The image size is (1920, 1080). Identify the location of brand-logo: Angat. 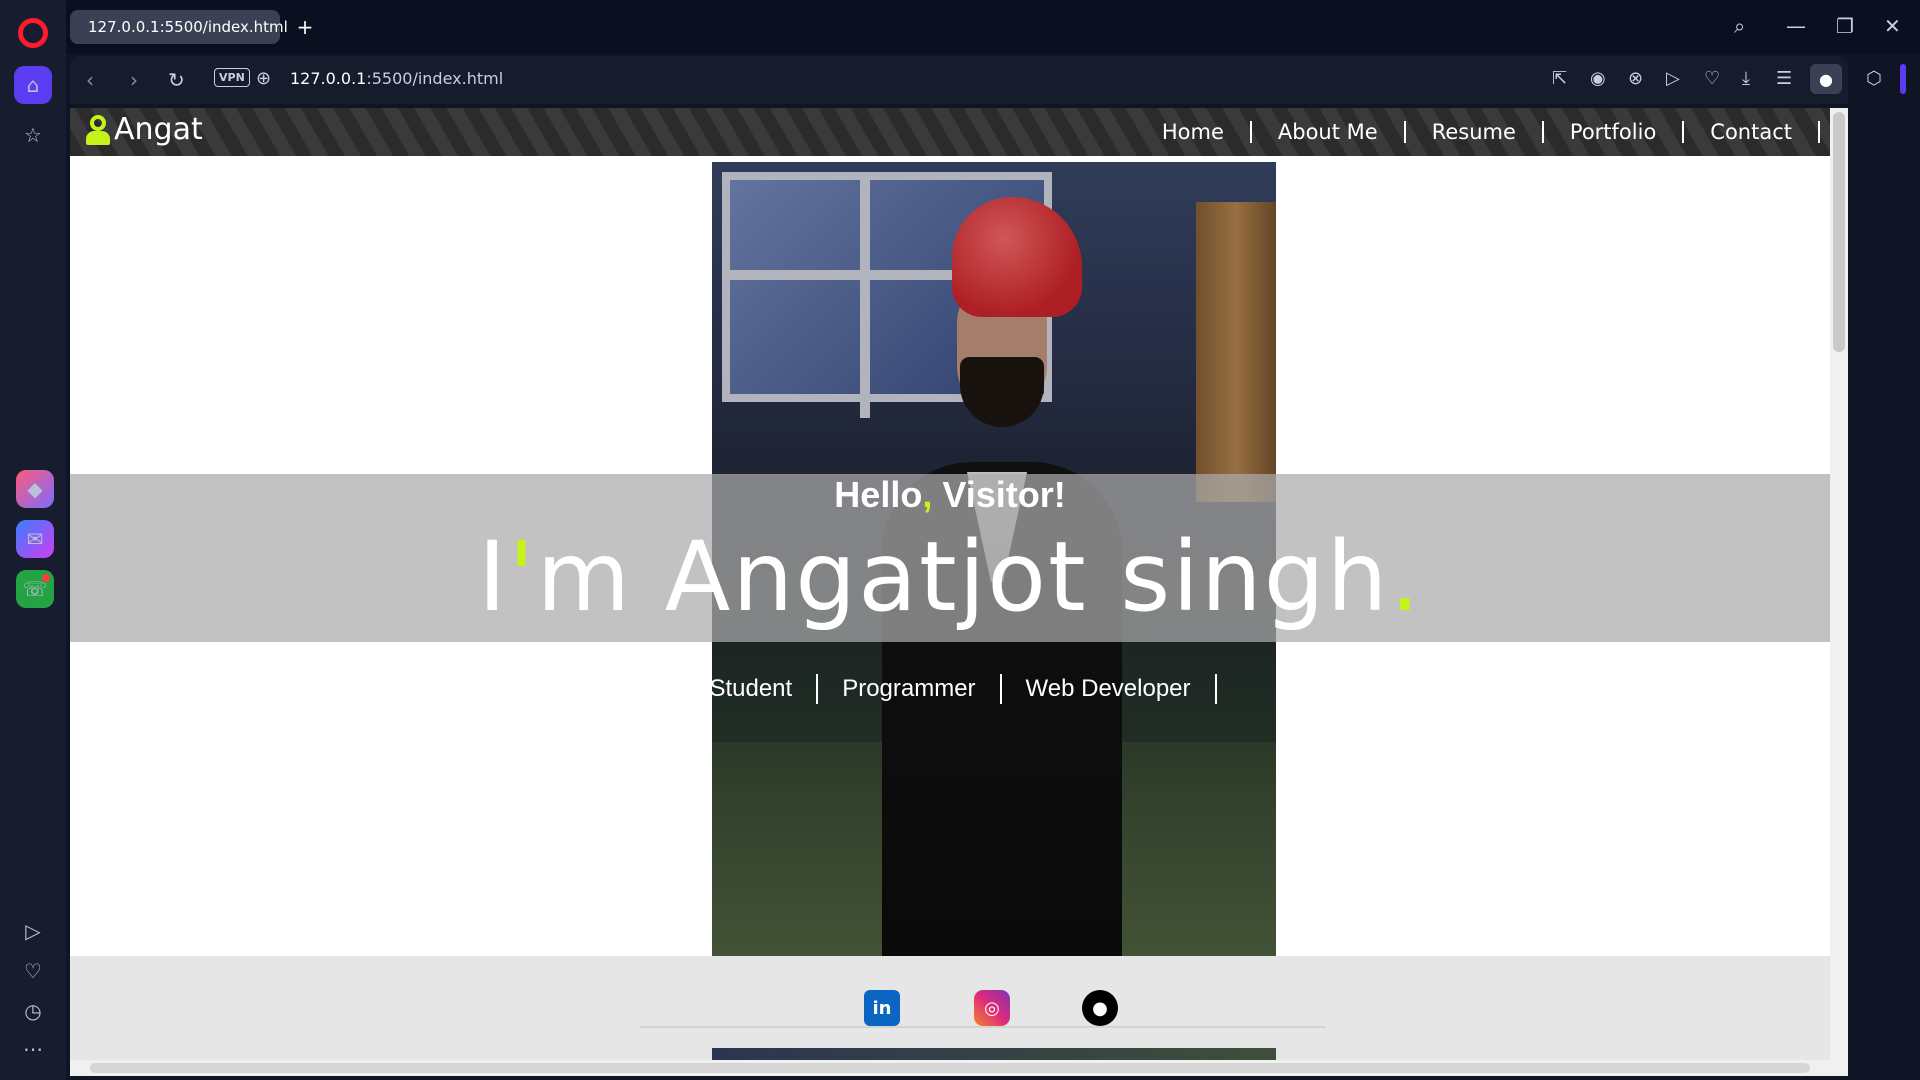
(143, 129).